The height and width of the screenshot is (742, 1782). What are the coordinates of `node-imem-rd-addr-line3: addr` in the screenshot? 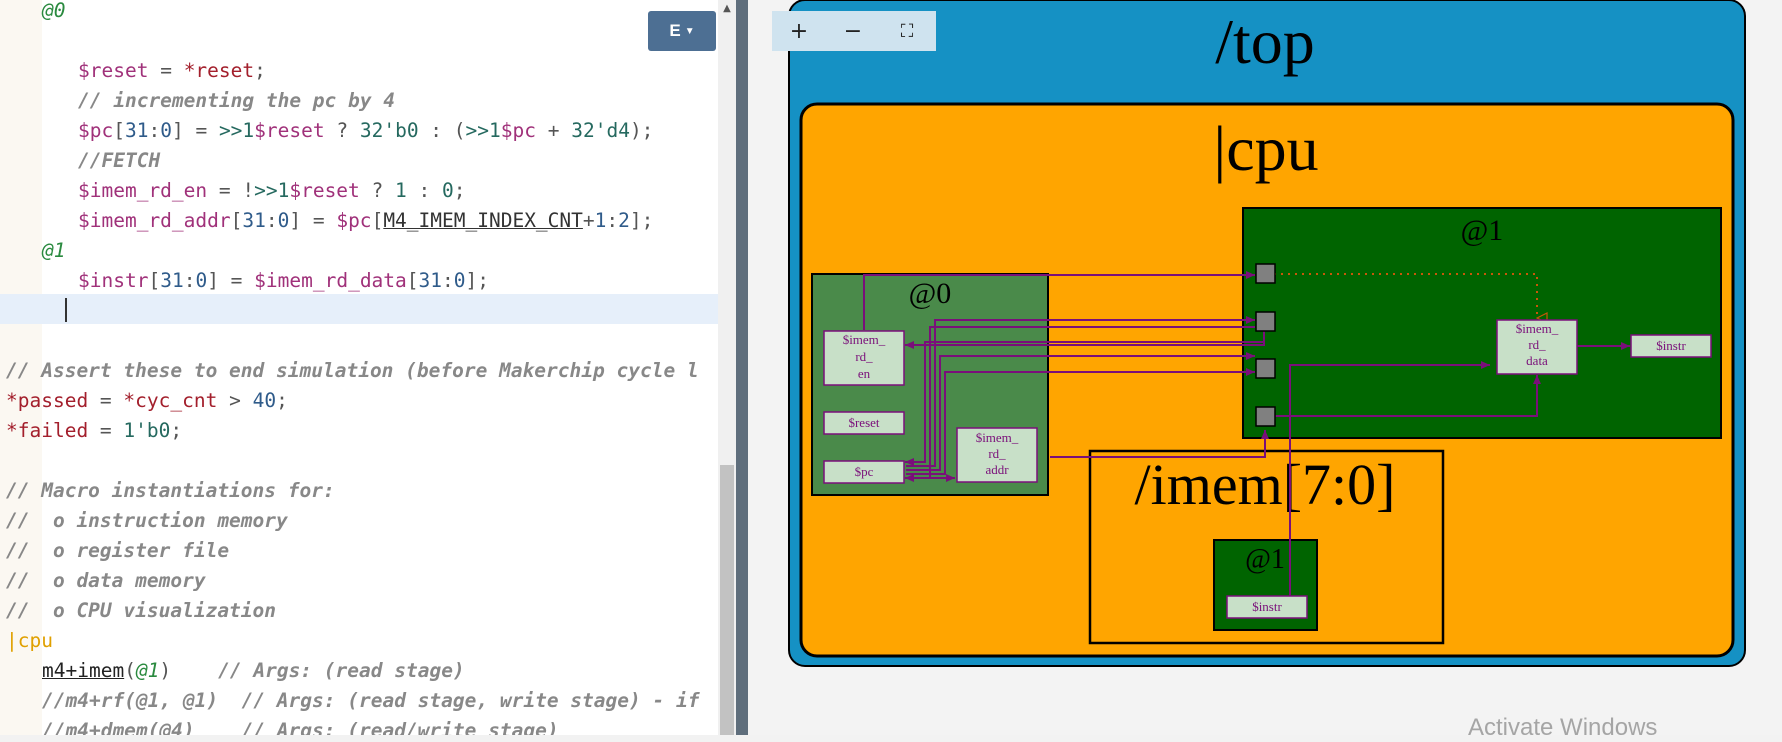 It's located at (997, 469).